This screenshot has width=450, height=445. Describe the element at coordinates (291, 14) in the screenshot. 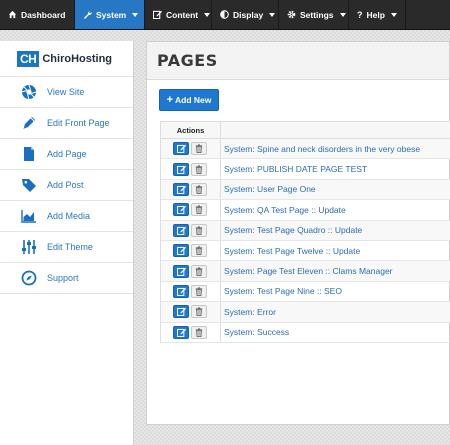

I see `gear-icon` at that location.